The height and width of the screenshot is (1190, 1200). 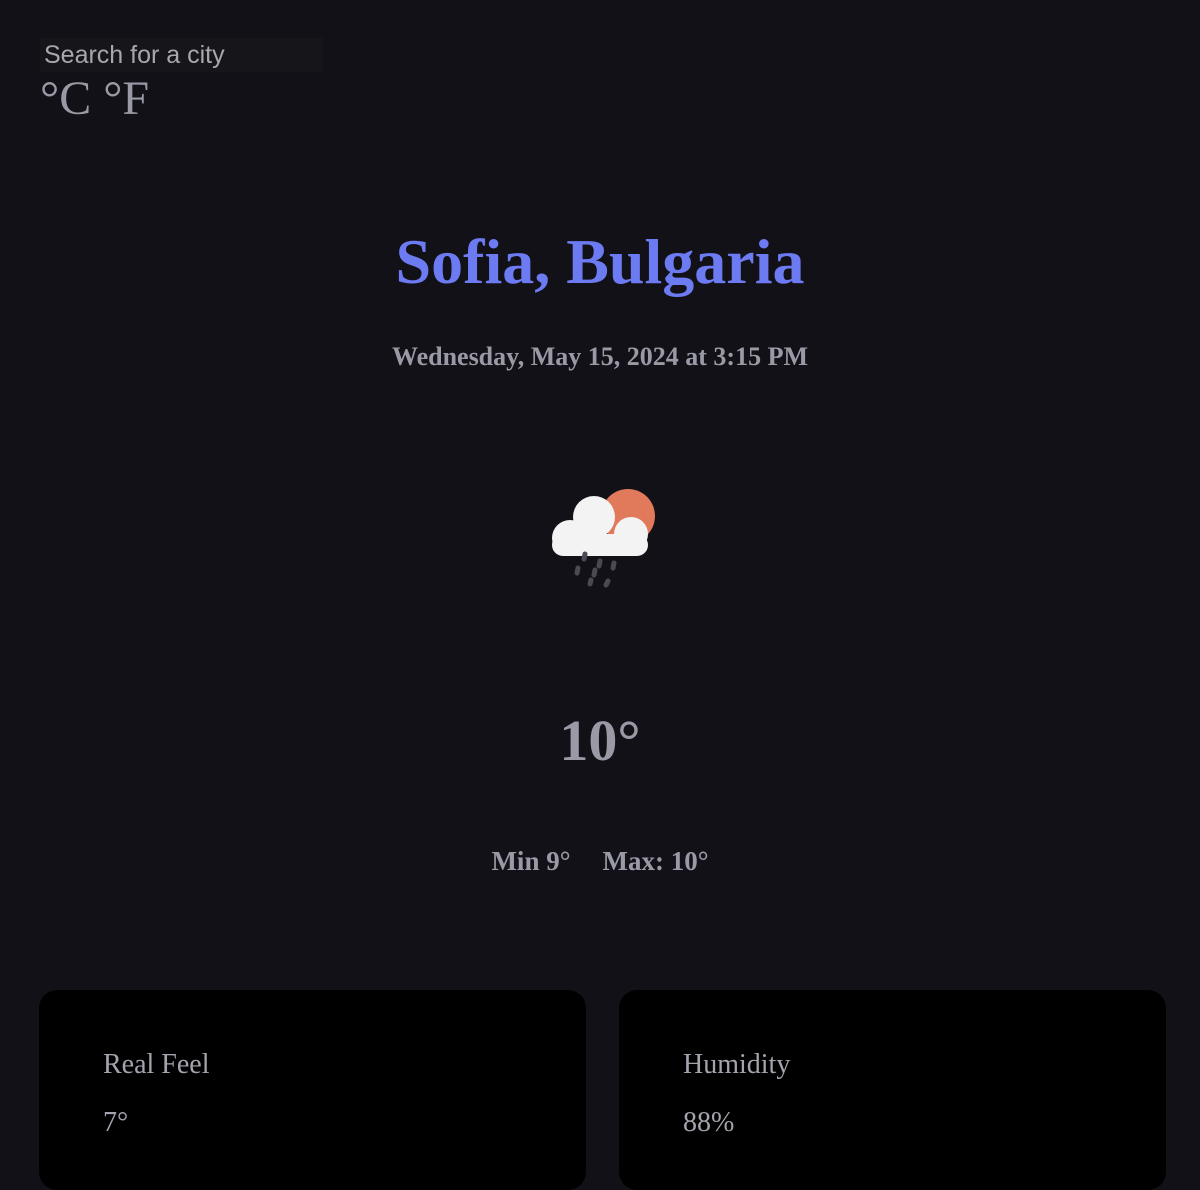 What do you see at coordinates (531, 861) in the screenshot?
I see `min-temperature: Min 9°` at bounding box center [531, 861].